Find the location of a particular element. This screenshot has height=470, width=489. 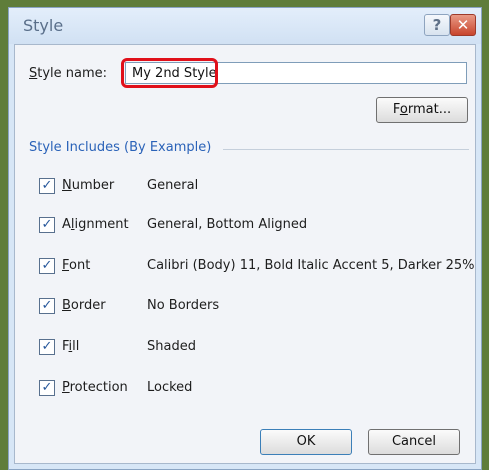

group-divider is located at coordinates (346, 149).